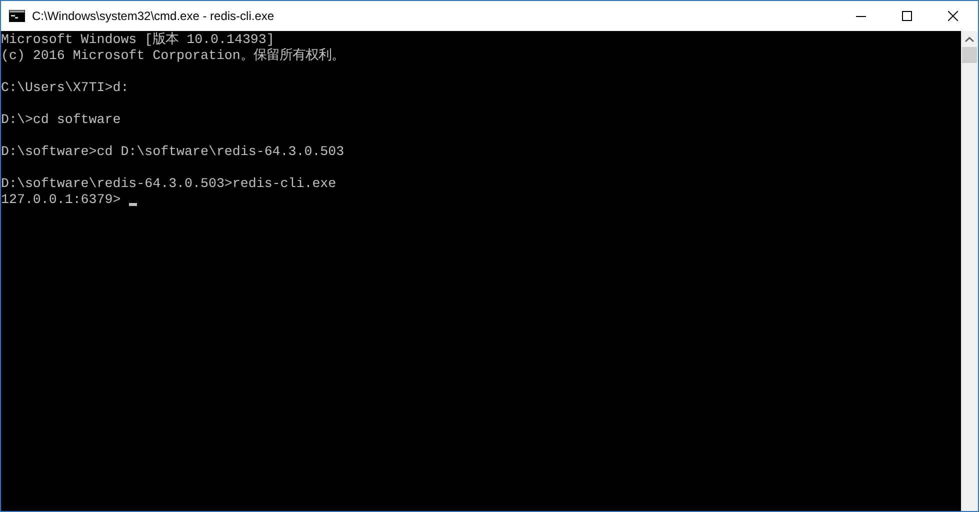 The image size is (979, 512). Describe the element at coordinates (168, 184) in the screenshot. I see `console-line: D:\software\redis-64.3.0.503>redis-cli.exe` at that location.